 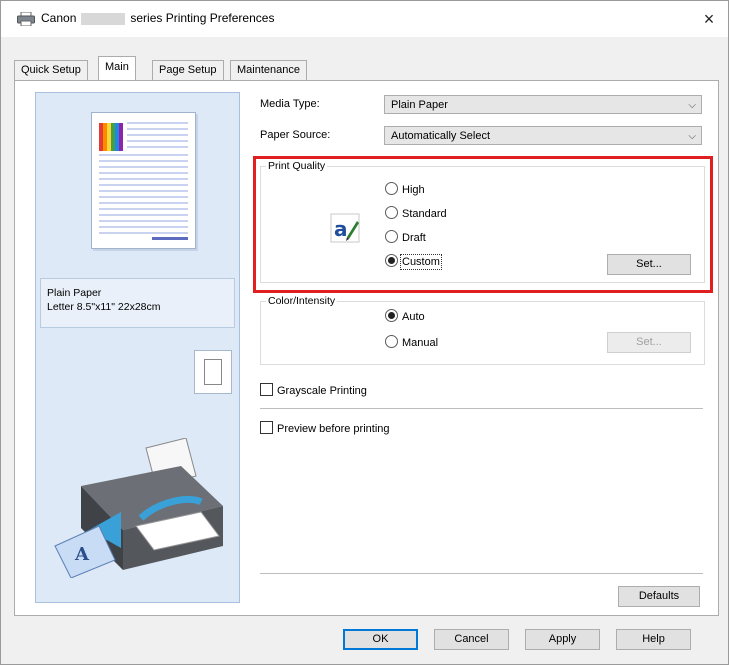 I want to click on color-manual-label: Manual, so click(x=420, y=343).